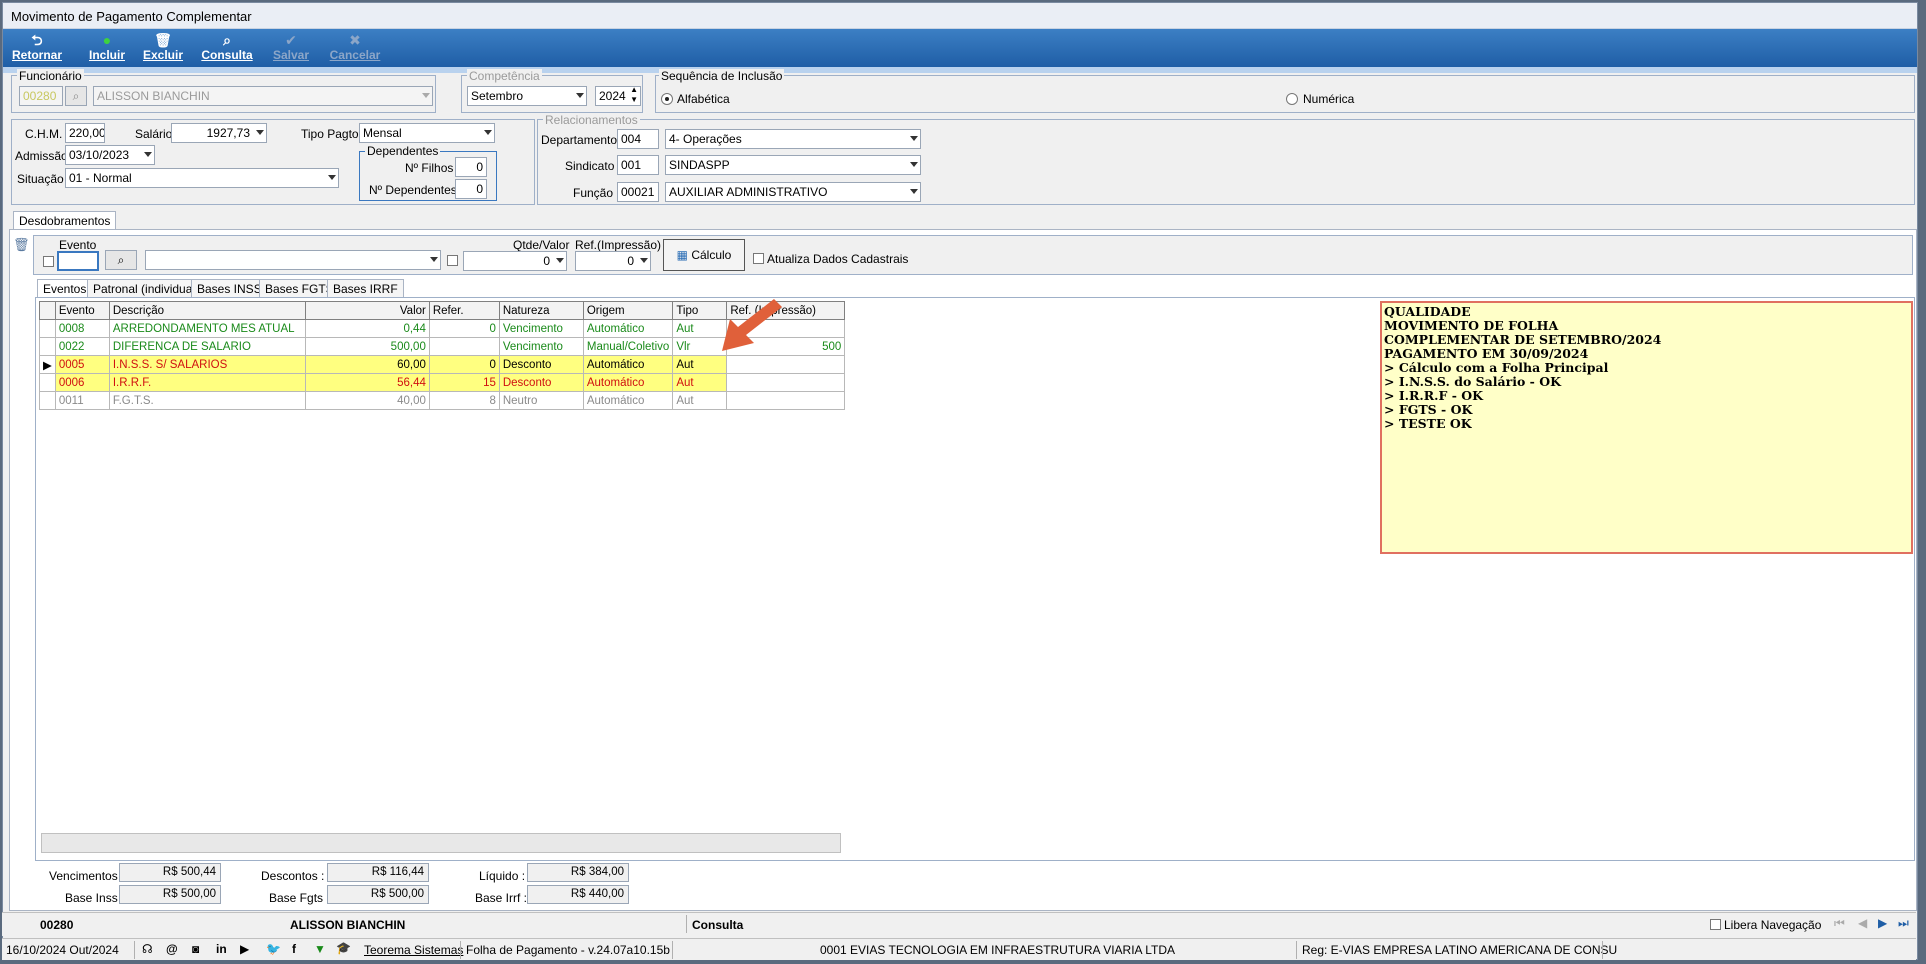 This screenshot has height=964, width=1926. Describe the element at coordinates (578, 872) in the screenshot. I see `liquido-value: R$ 384,00` at that location.